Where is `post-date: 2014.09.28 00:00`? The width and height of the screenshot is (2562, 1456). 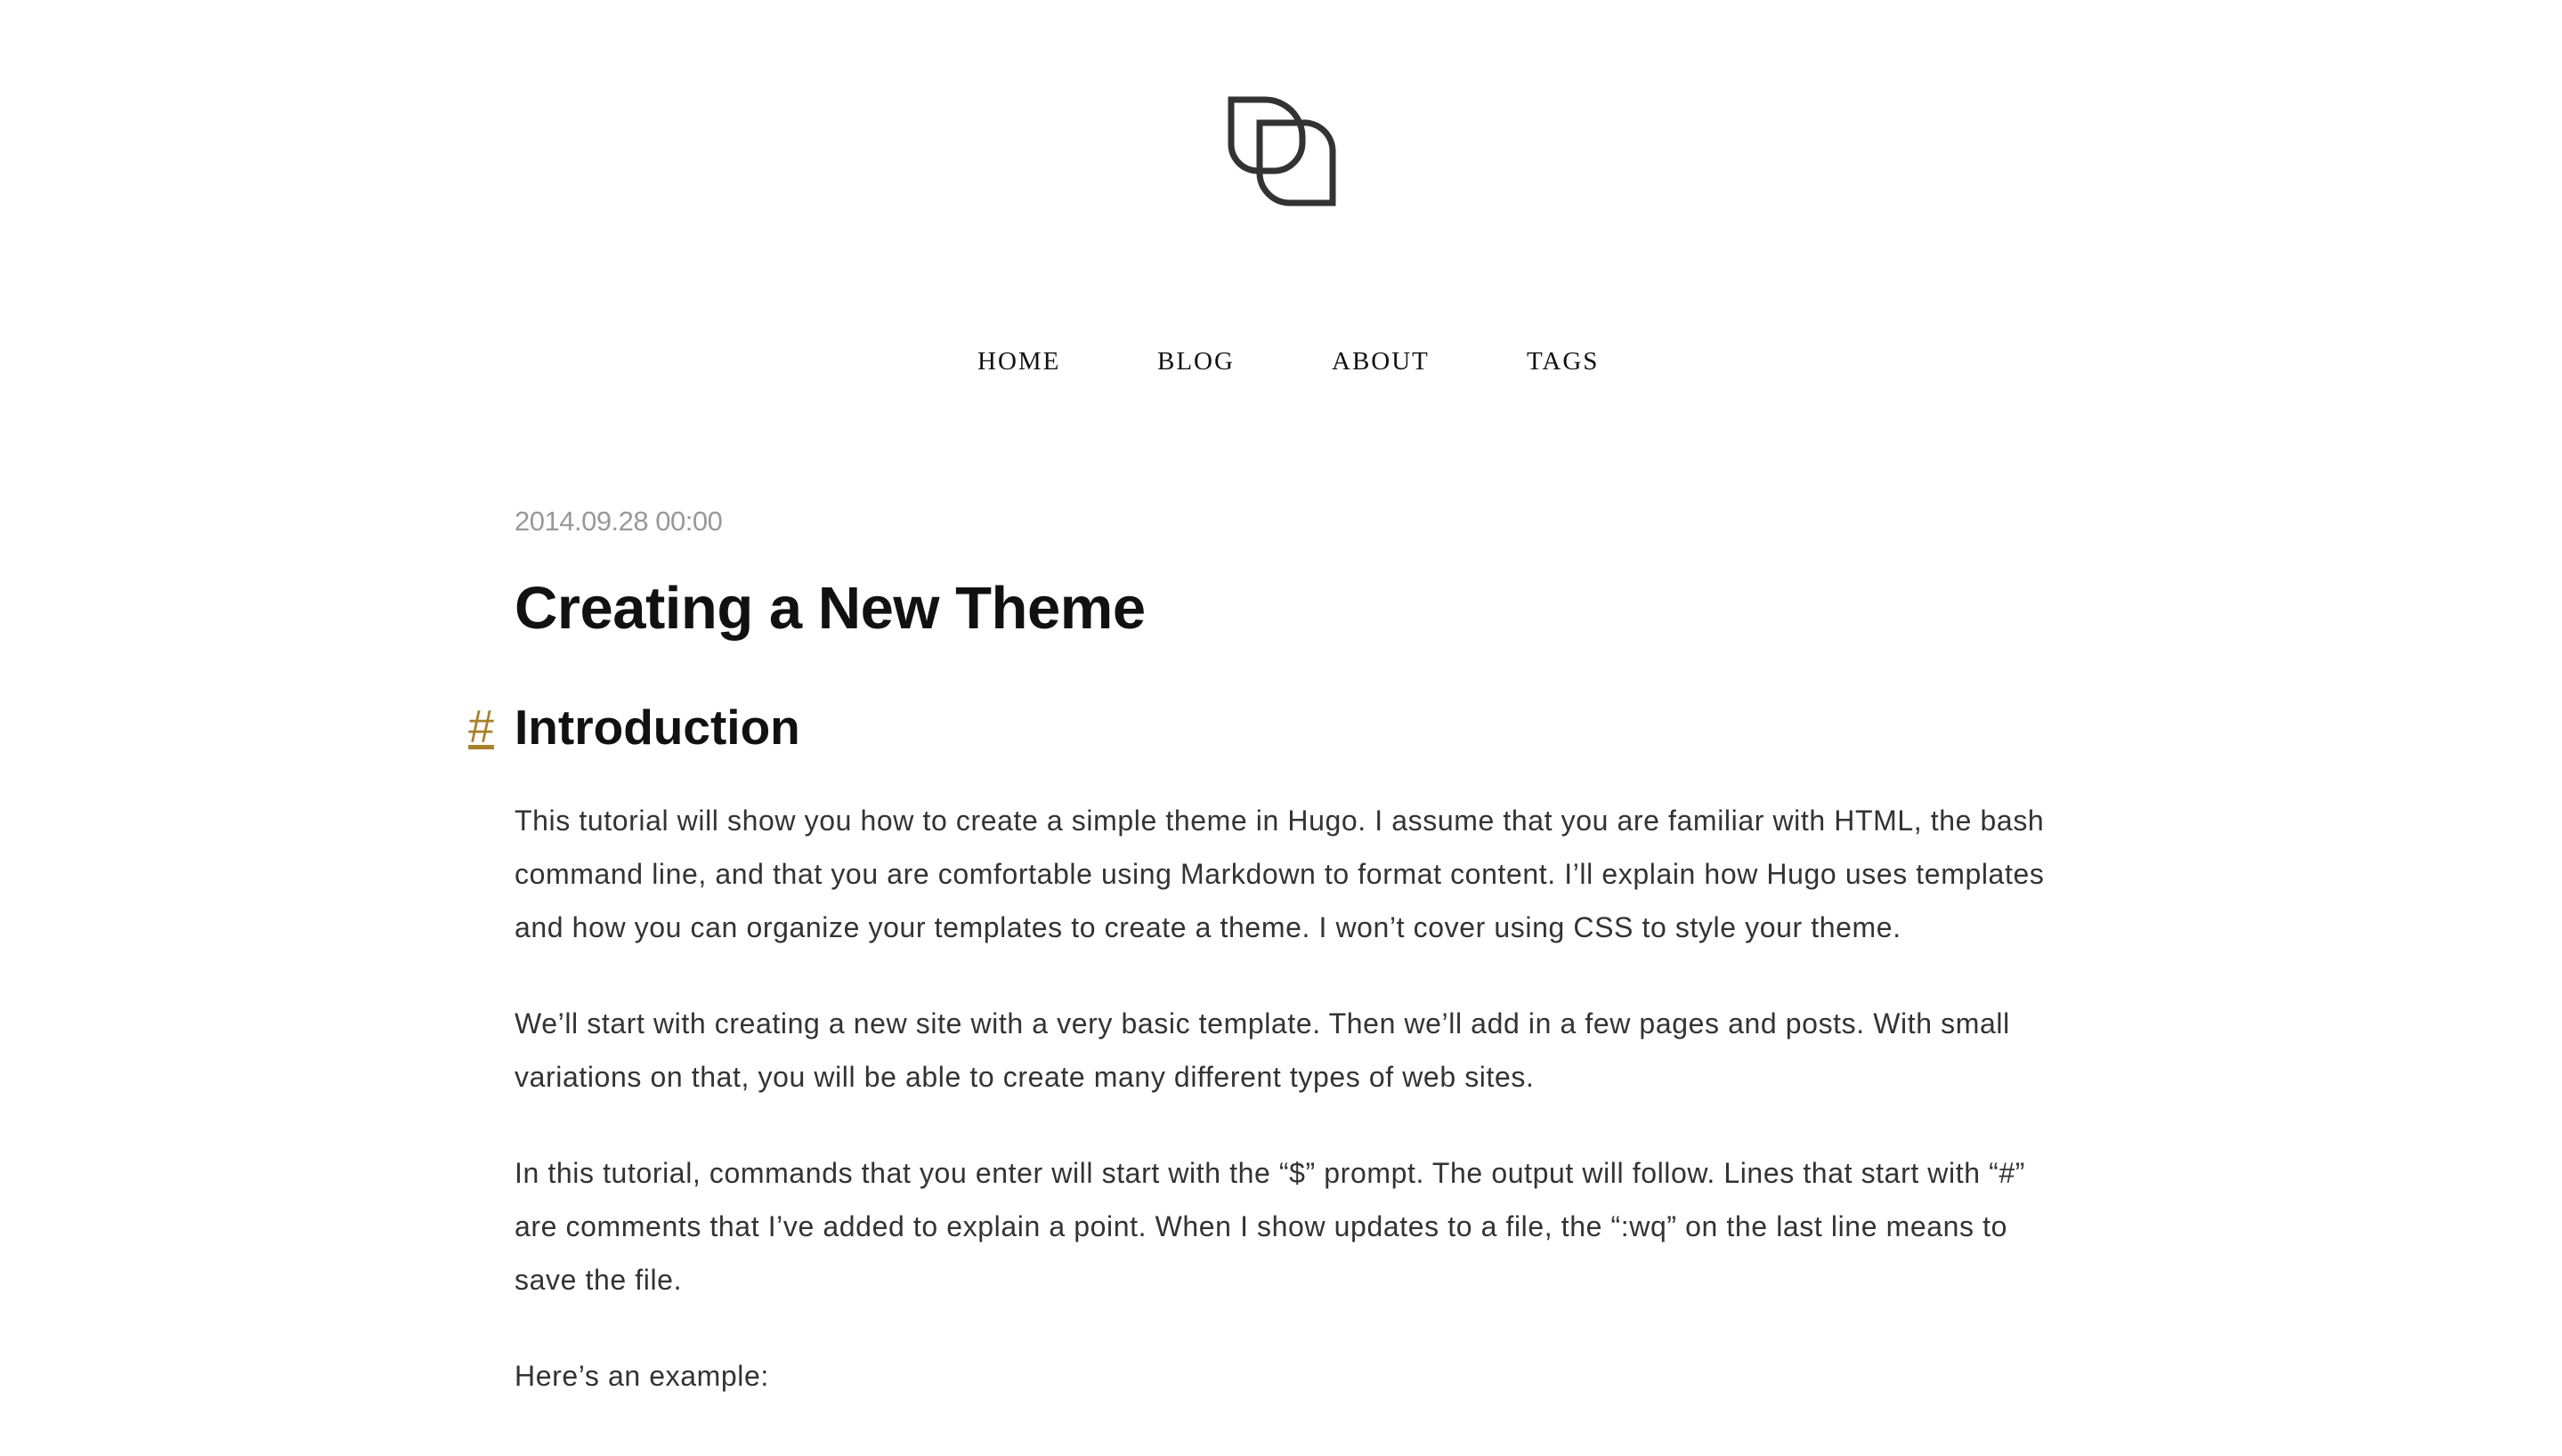
post-date: 2014.09.28 00:00 is located at coordinates (619, 521).